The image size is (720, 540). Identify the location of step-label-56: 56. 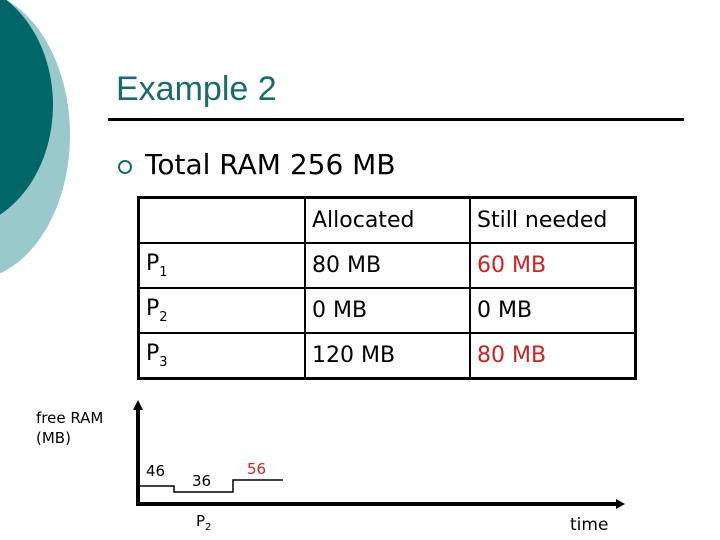
(257, 469).